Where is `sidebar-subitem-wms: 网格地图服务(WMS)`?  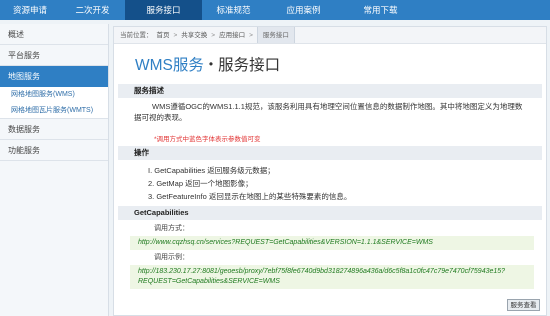 sidebar-subitem-wms: 网格地图服务(WMS) is located at coordinates (54, 95).